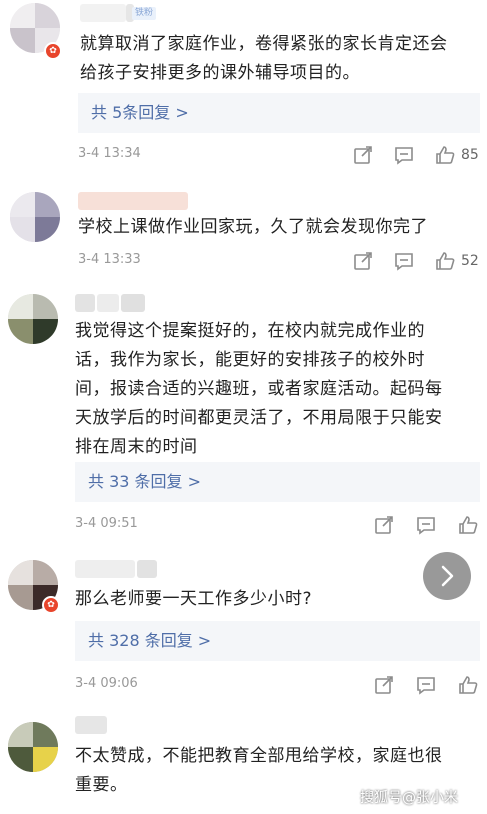 The height and width of the screenshot is (814, 487). I want to click on comment-text-line: 排在周末的时间, so click(136, 447).